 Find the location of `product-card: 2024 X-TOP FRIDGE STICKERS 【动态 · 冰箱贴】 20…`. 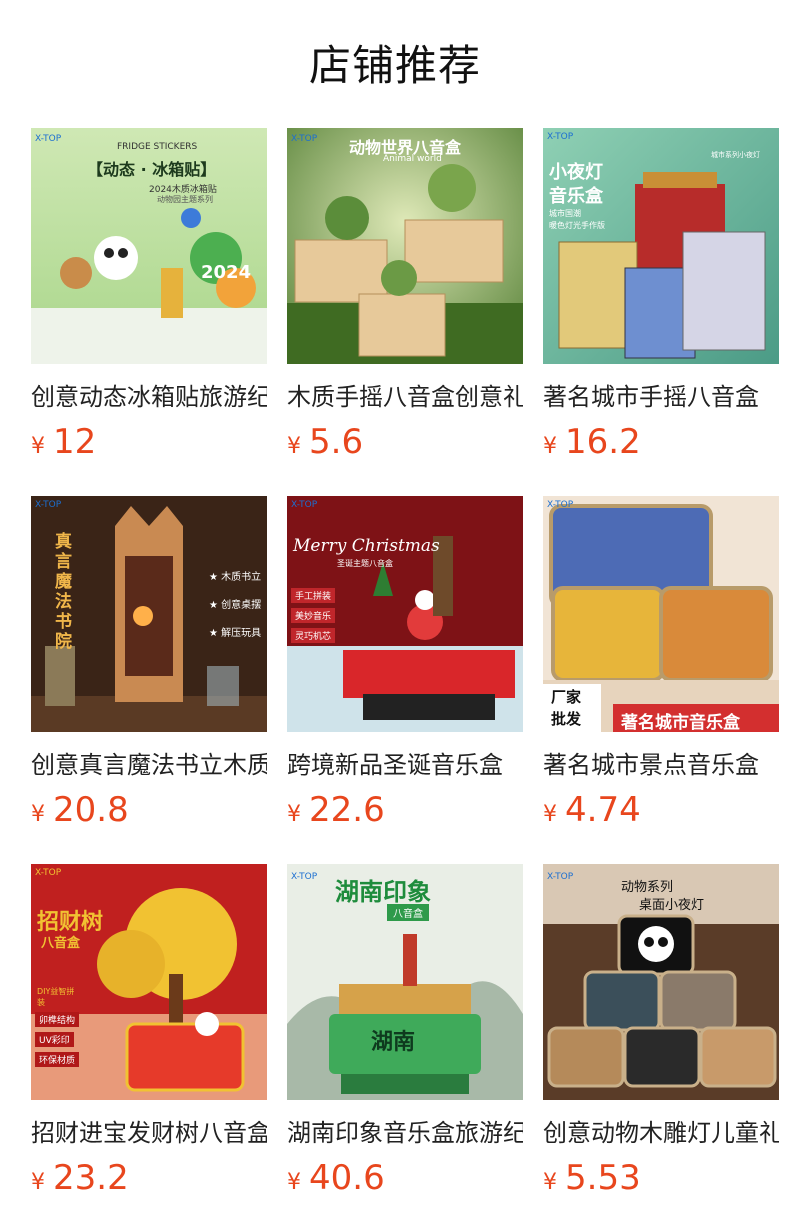

product-card: 2024 X-TOP FRIDGE STICKERS 【动态 · 冰箱贴】 20… is located at coordinates (149, 312).